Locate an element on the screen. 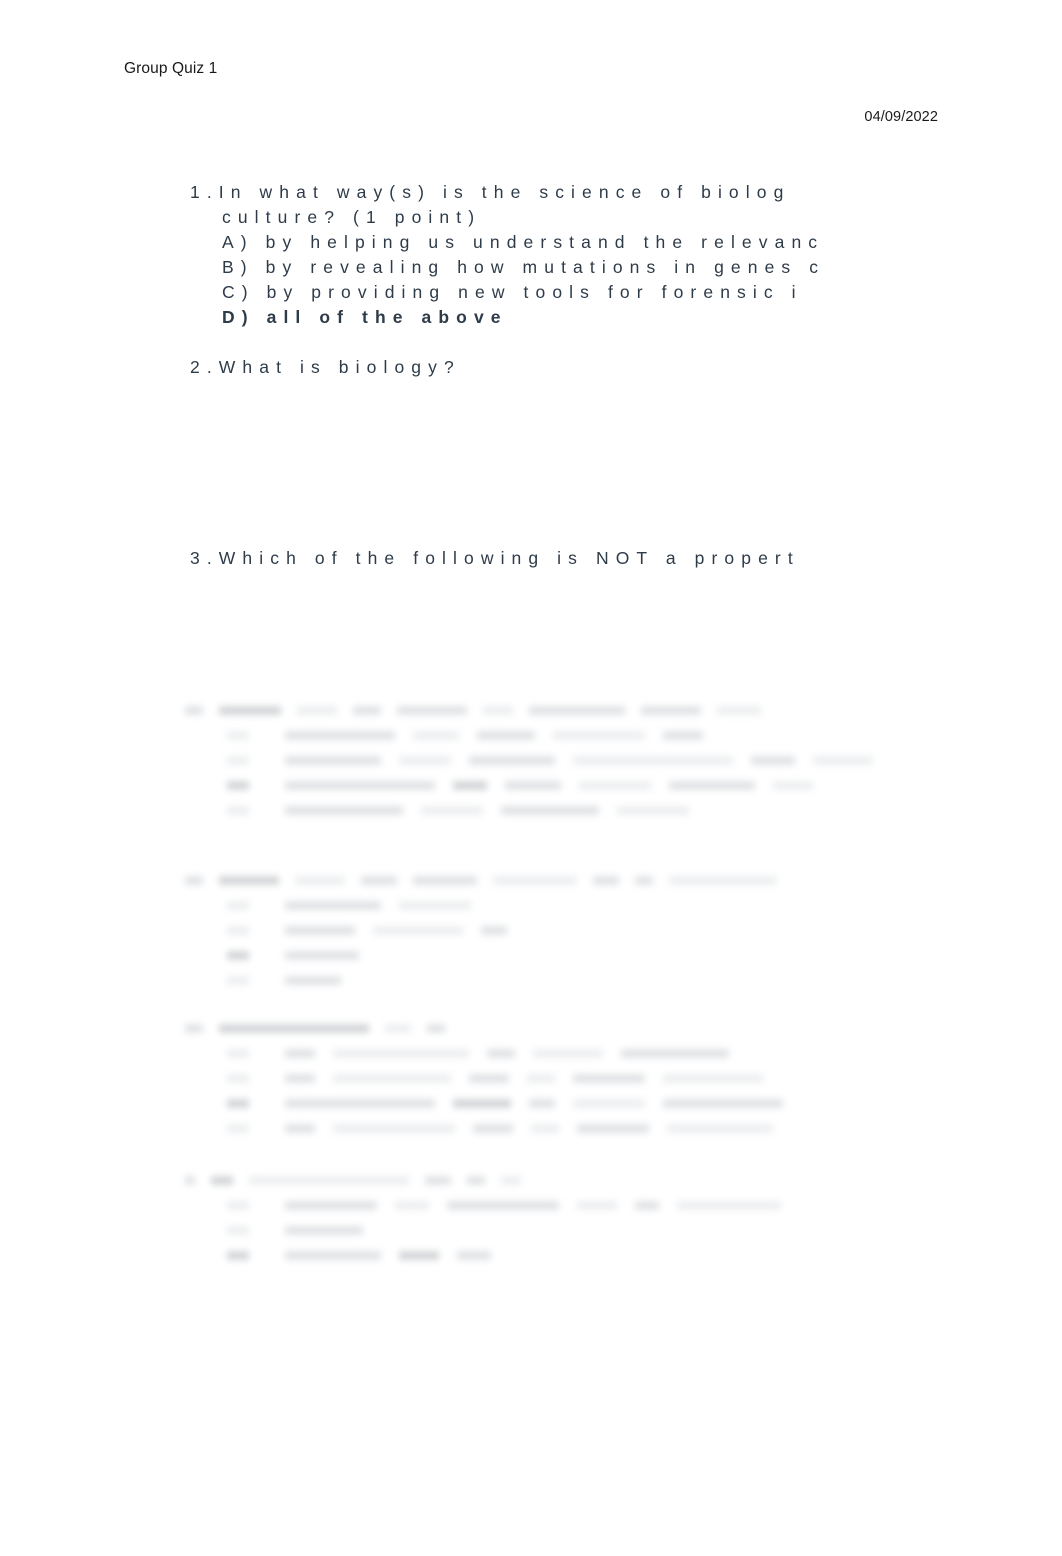 This screenshot has width=1062, height=1556. question-2-prompt: 2.What is biology? is located at coordinates (325, 367).